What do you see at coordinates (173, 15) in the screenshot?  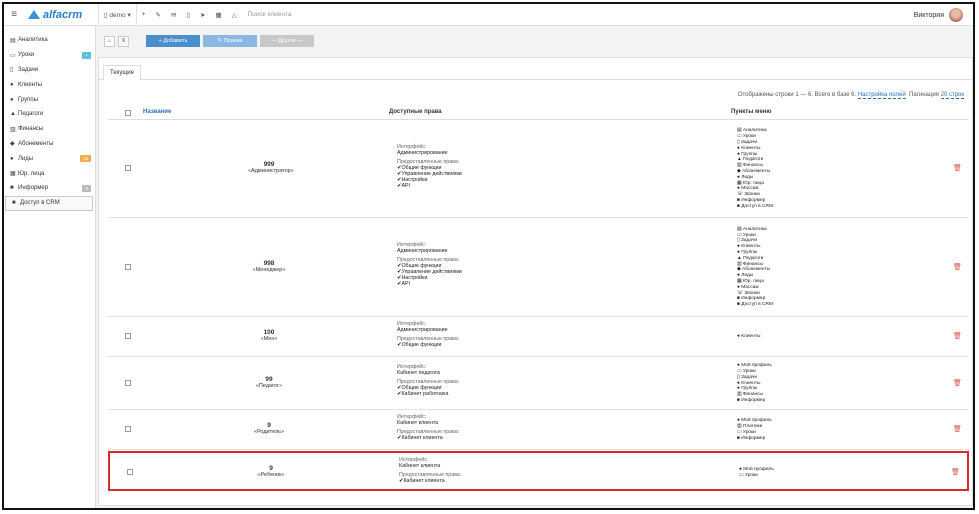 I see `mail-icon: ✉` at bounding box center [173, 15].